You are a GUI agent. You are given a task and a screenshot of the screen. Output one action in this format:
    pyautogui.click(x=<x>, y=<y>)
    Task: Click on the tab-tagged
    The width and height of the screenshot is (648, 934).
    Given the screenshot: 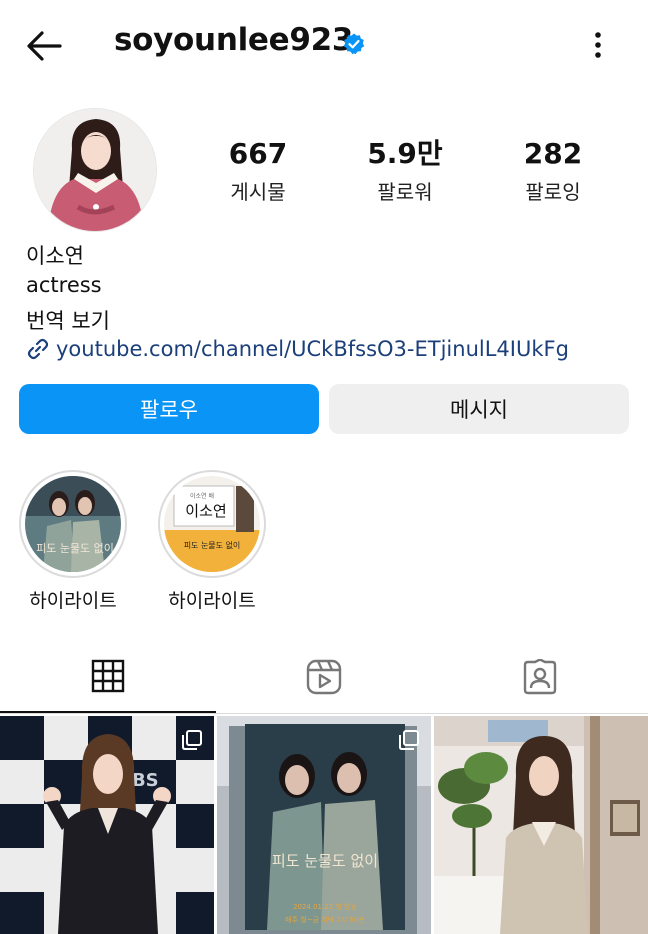 What is the action you would take?
    pyautogui.click(x=540, y=676)
    